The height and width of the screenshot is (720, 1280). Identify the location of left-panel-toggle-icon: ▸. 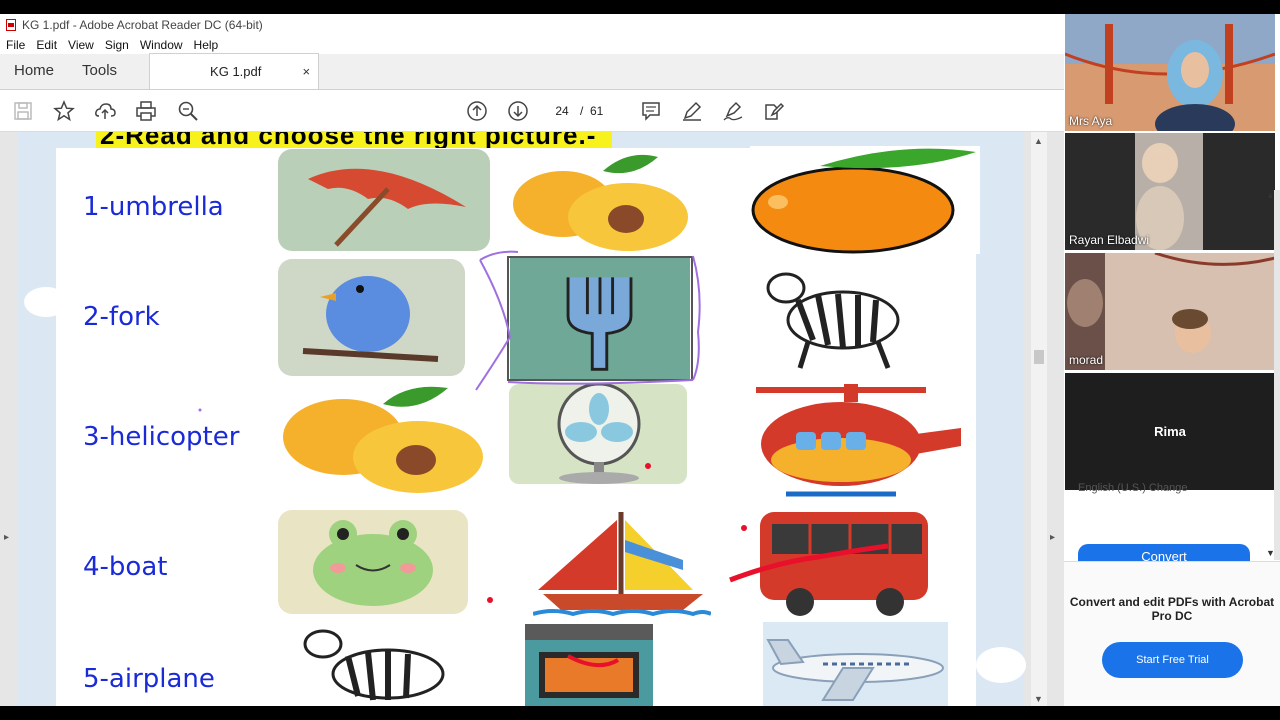
(7, 537).